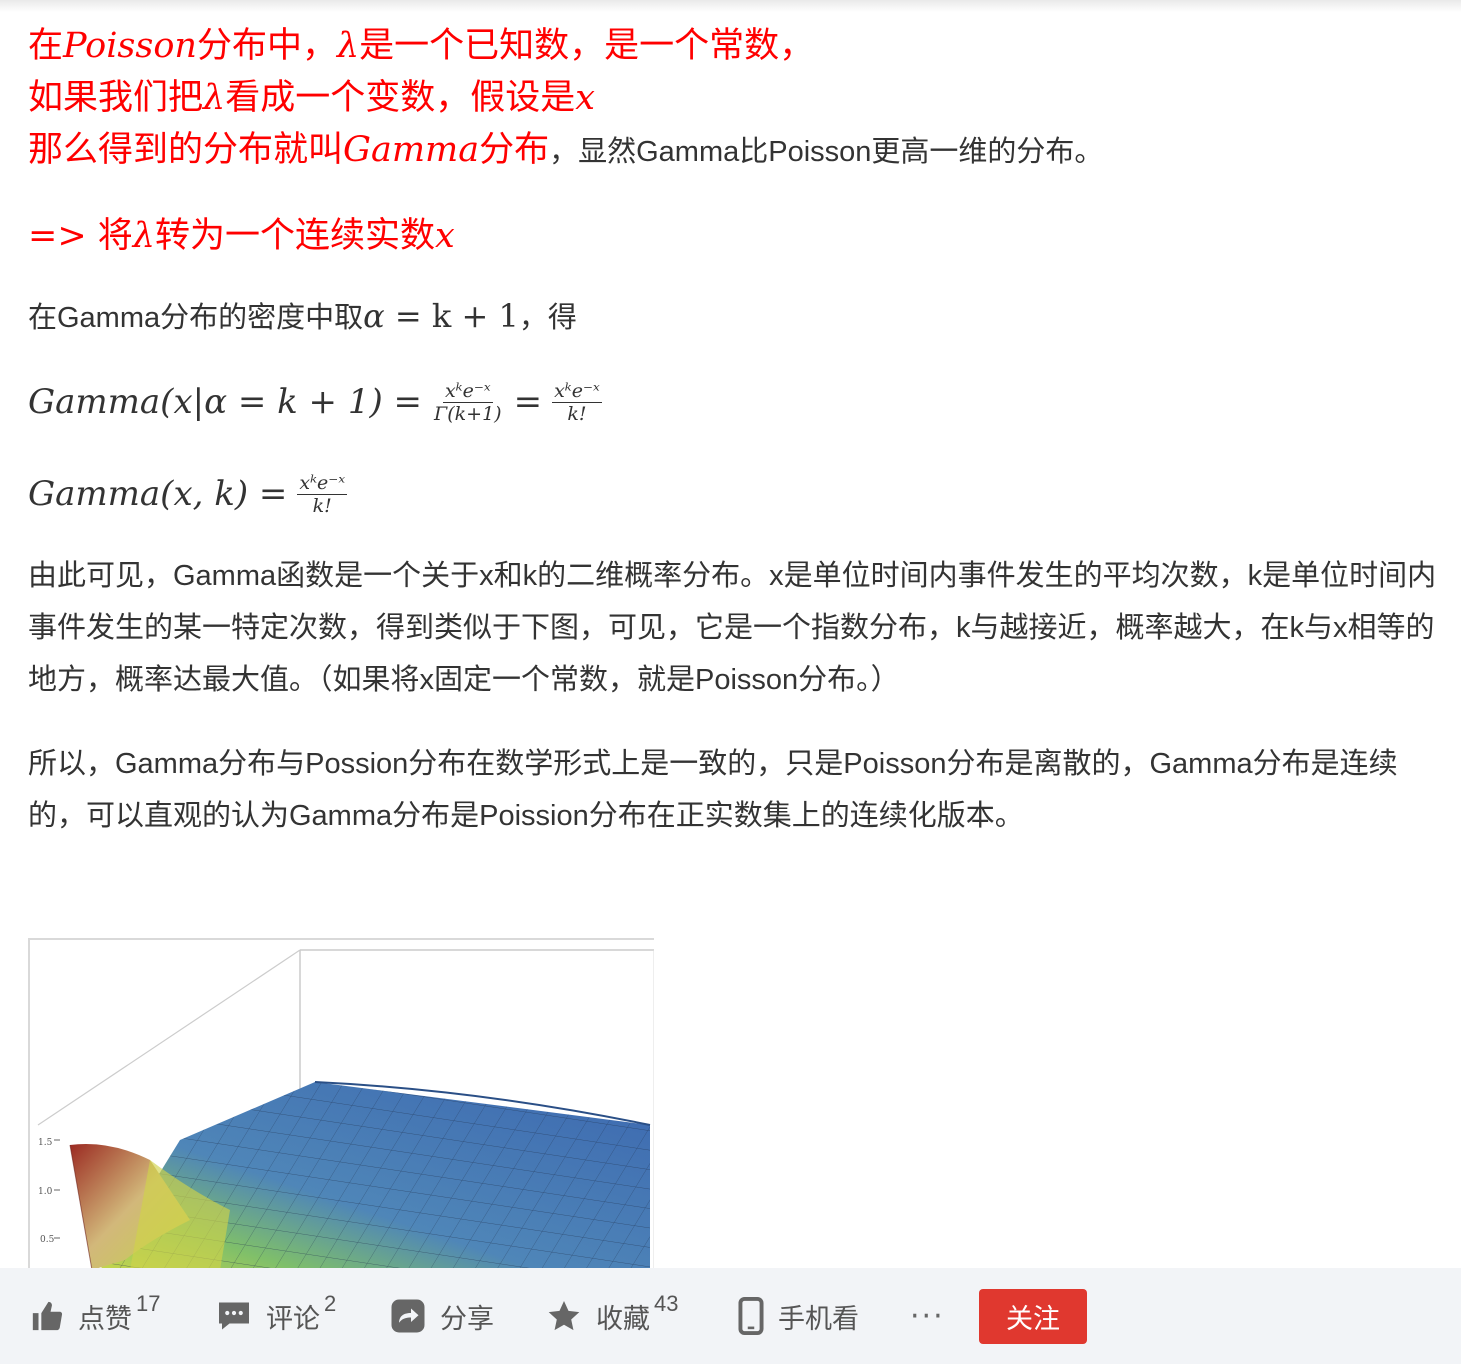 Image resolution: width=1461 pixels, height=1364 pixels. I want to click on mobile-phone-icon, so click(751, 1316).